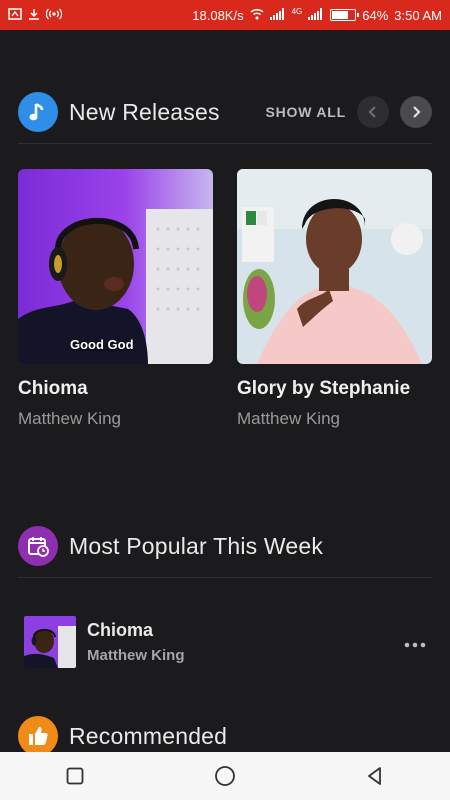 This screenshot has height=800, width=450. What do you see at coordinates (15, 15) in the screenshot?
I see `screenshot-icon` at bounding box center [15, 15].